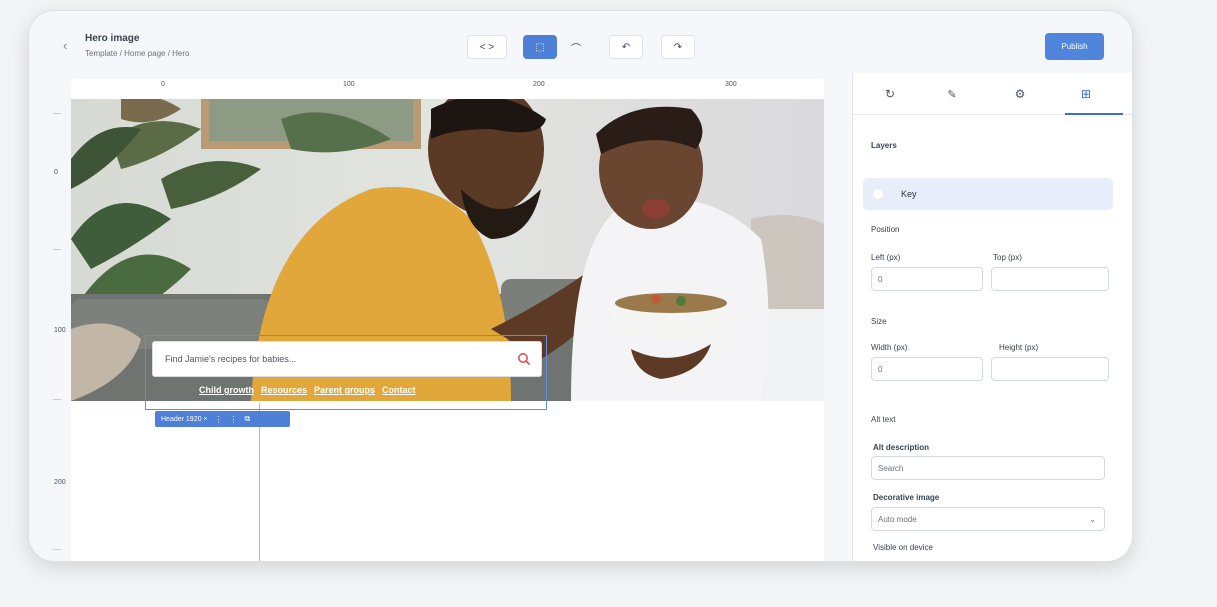 This screenshot has width=1217, height=607. I want to click on chevron-left-icon: ‹, so click(65, 45).